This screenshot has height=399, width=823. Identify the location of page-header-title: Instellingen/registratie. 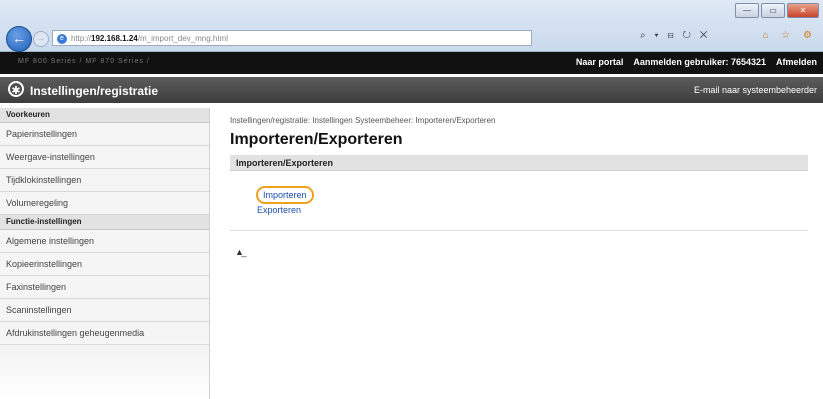
(94, 91).